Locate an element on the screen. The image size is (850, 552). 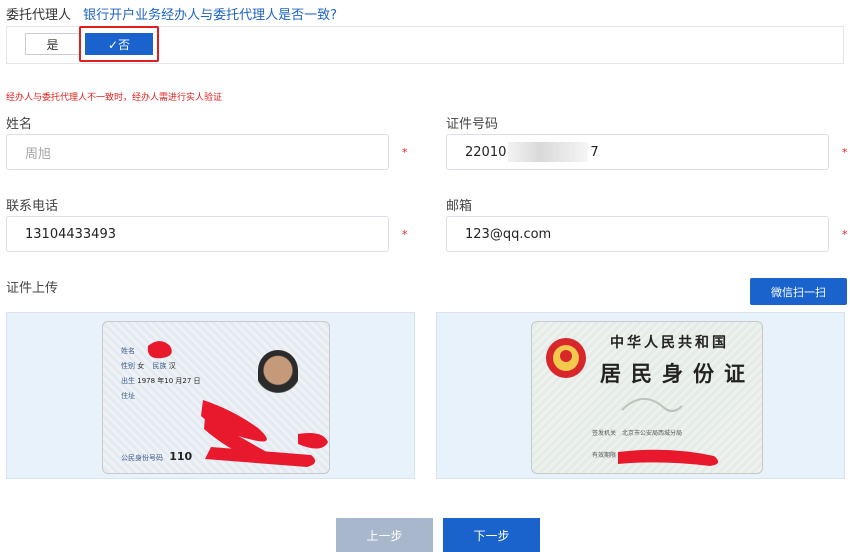
phone-value: 13104433493 is located at coordinates (70, 234).